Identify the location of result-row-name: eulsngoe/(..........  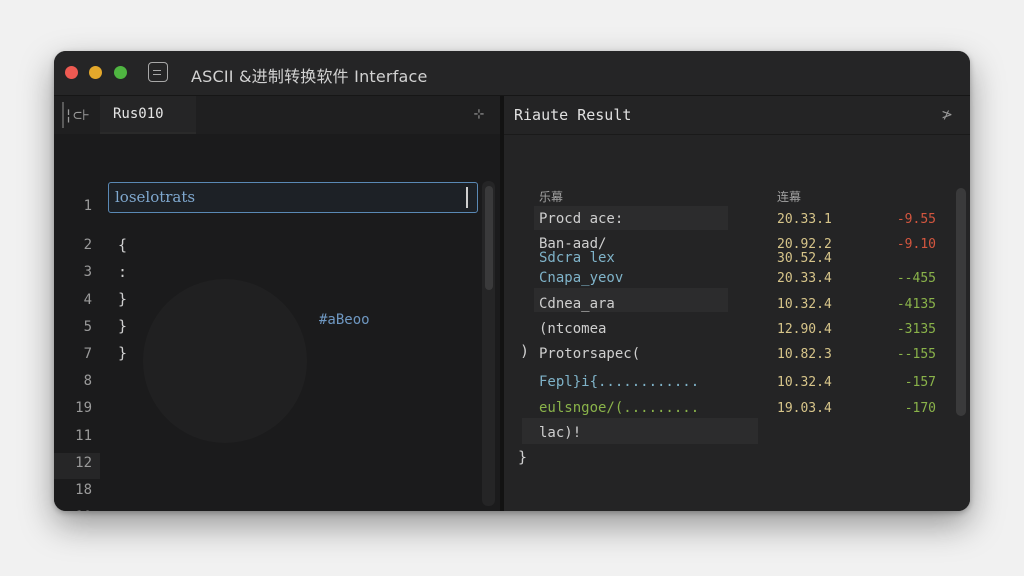
(619, 408).